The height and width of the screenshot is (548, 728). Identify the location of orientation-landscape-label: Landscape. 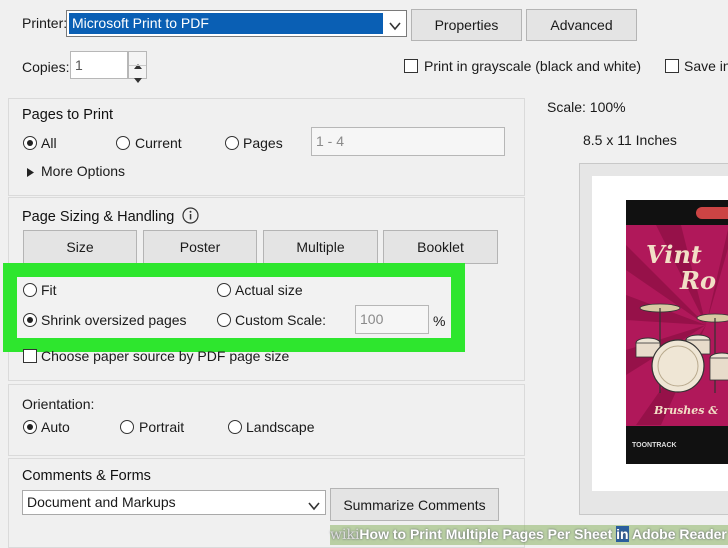
(280, 427).